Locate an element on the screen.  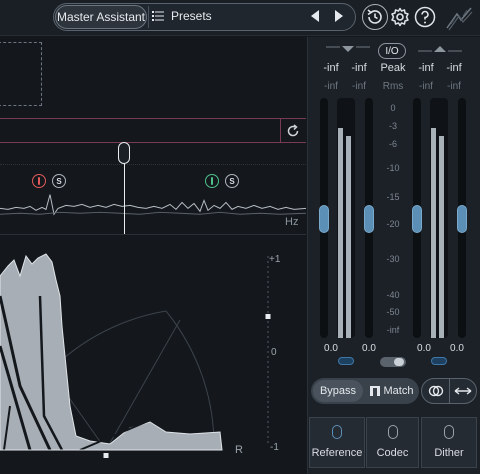
settings-button is located at coordinates (400, 17).